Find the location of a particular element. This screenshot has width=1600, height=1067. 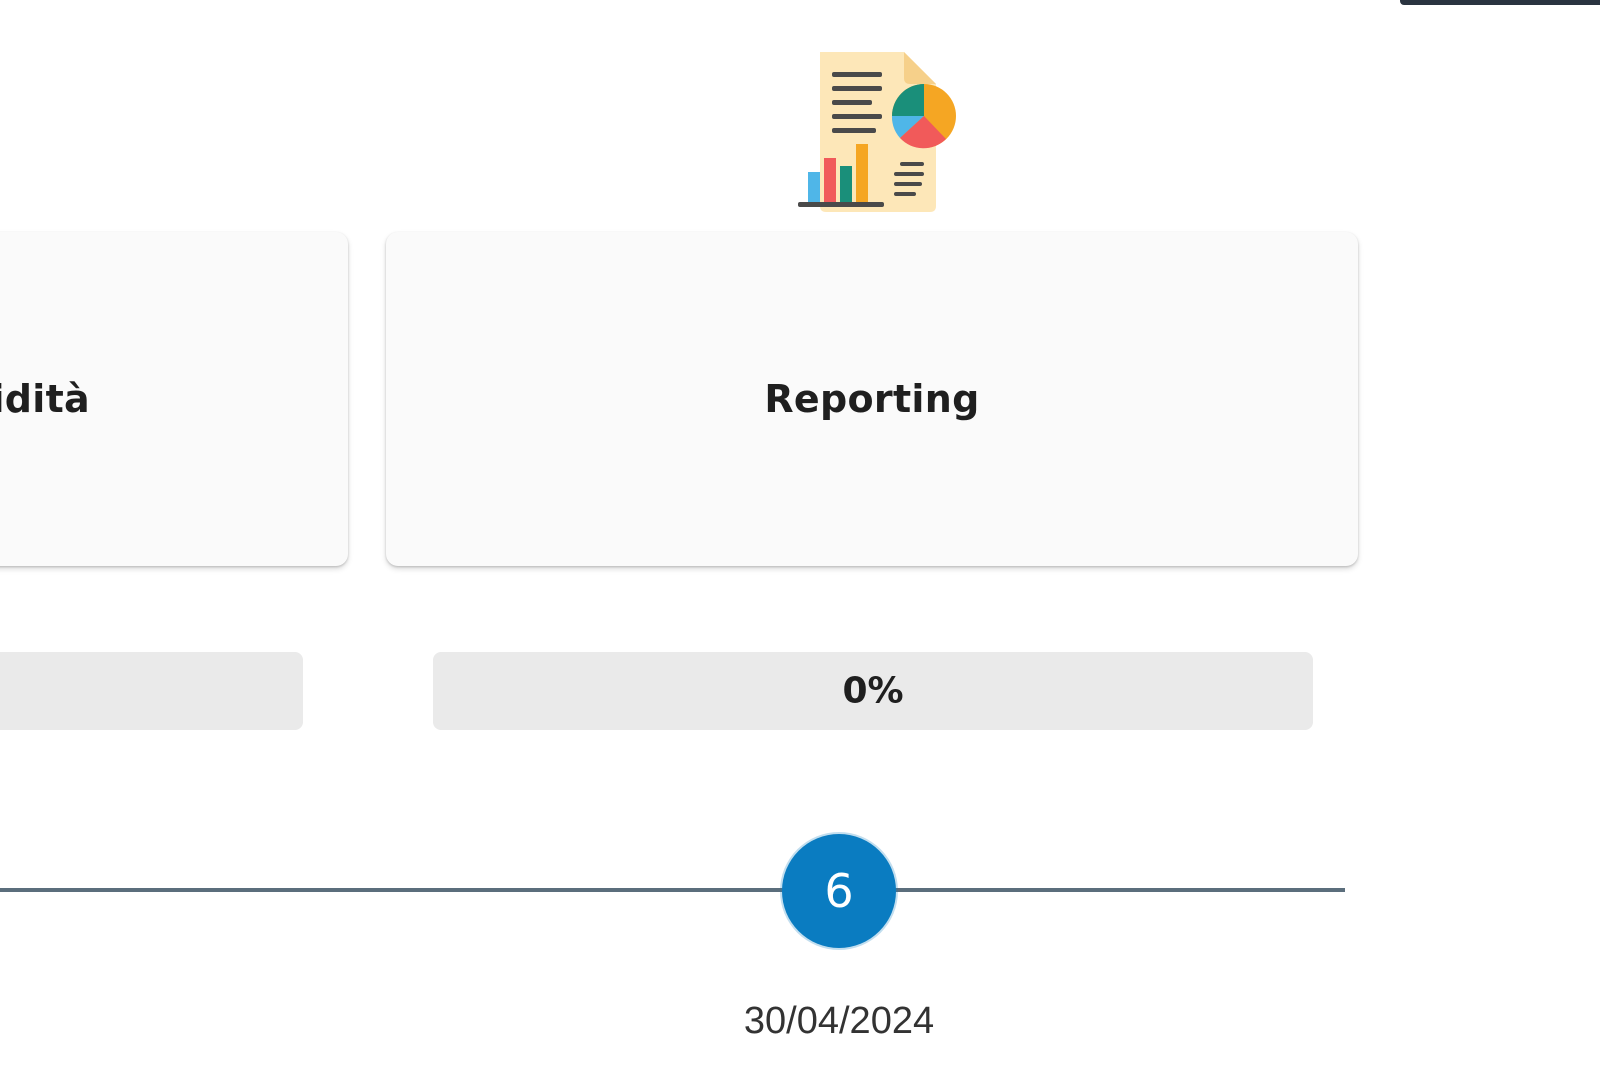

progress-label: 0% is located at coordinates (873, 691).